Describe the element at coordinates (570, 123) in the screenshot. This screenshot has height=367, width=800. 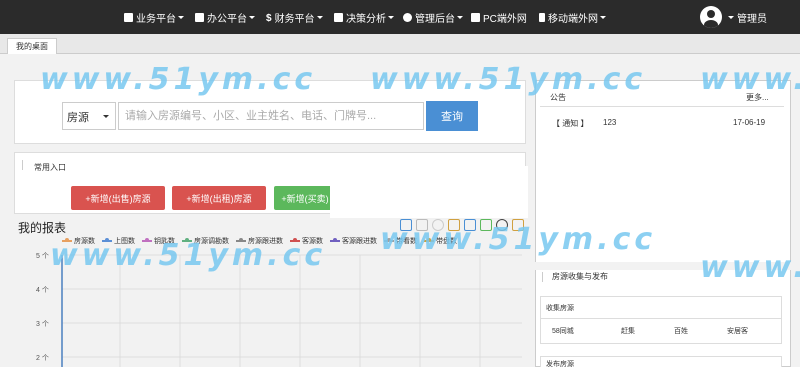
I see `notice-tag: 【 通知 】` at that location.